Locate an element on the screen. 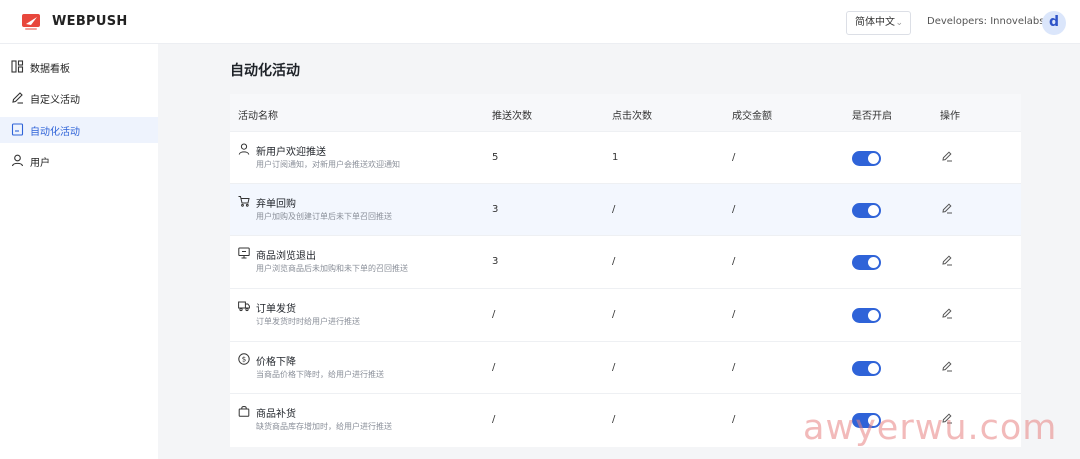 Image resolution: width=1080 pixels, height=459 pixels. cart-icon is located at coordinates (244, 201).